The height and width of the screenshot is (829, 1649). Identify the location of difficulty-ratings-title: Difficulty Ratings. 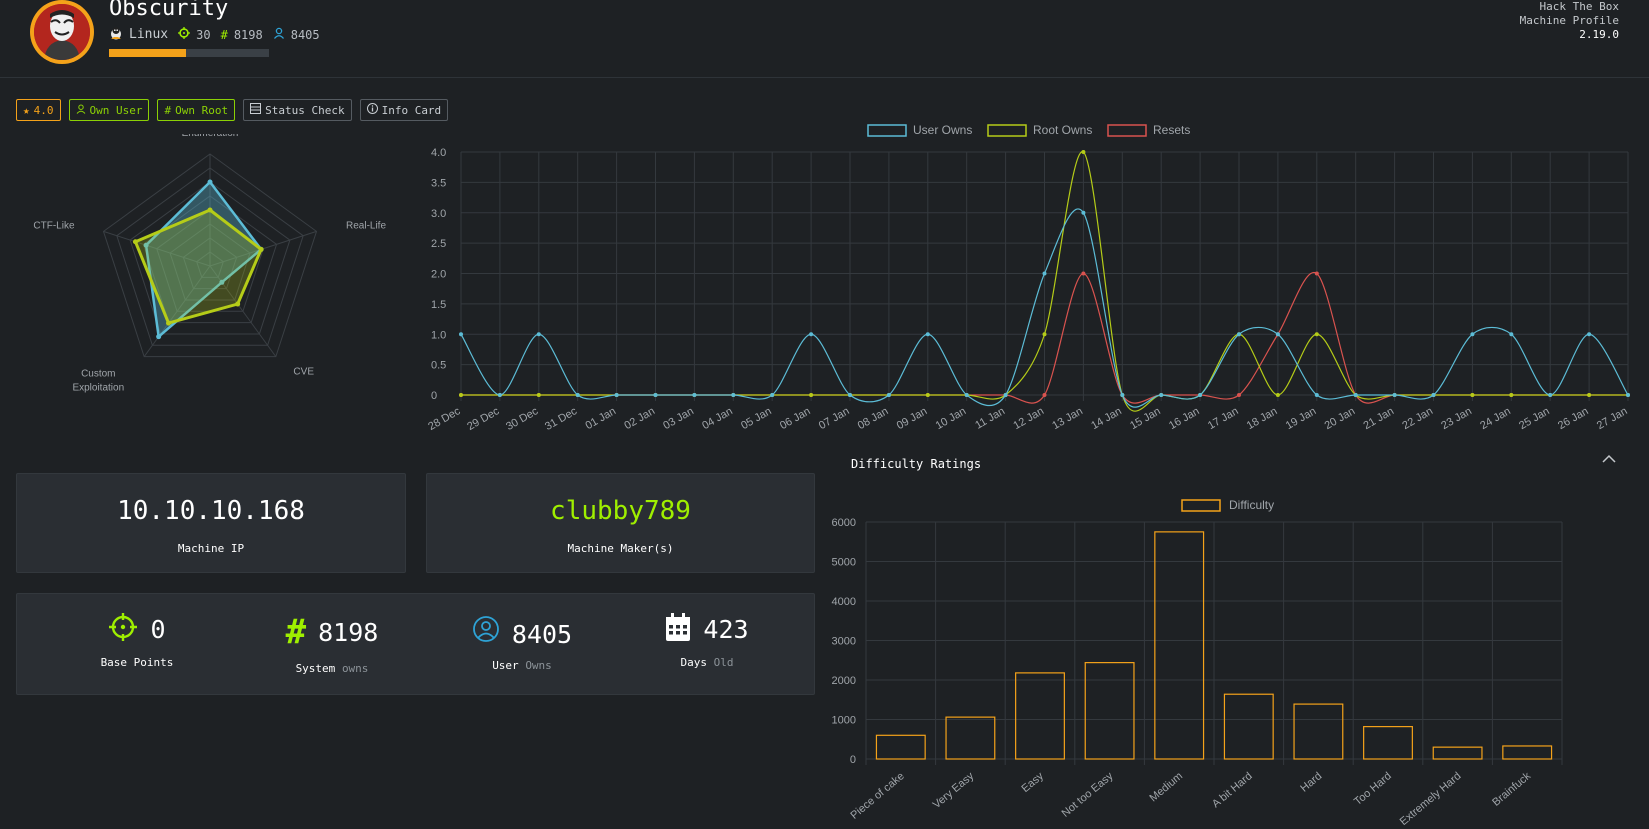
(916, 464).